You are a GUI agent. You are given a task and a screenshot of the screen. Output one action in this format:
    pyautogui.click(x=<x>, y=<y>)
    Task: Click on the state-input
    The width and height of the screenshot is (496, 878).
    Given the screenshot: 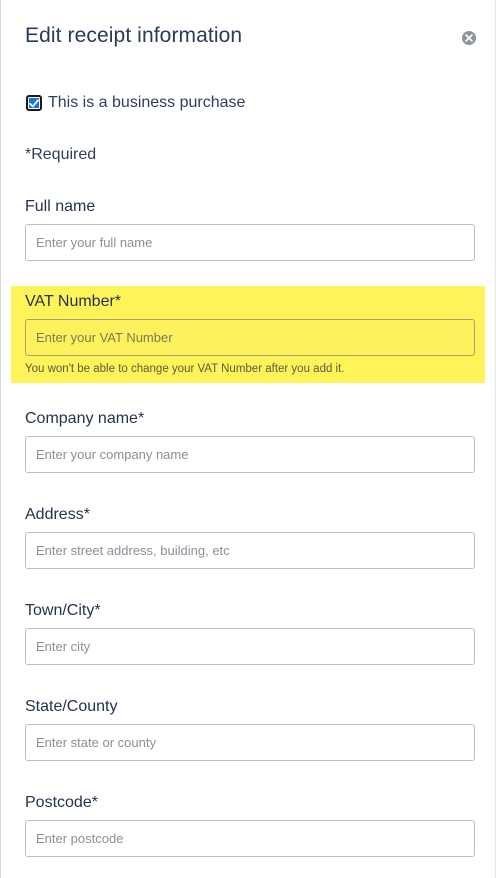 What is the action you would take?
    pyautogui.click(x=250, y=742)
    